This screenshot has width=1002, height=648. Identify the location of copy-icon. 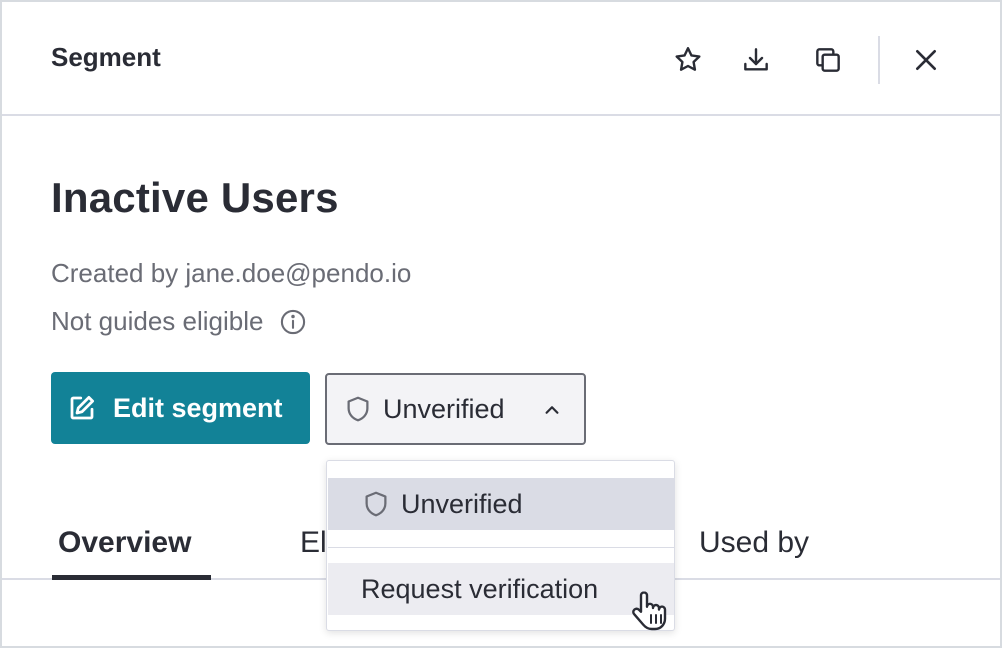
(828, 60).